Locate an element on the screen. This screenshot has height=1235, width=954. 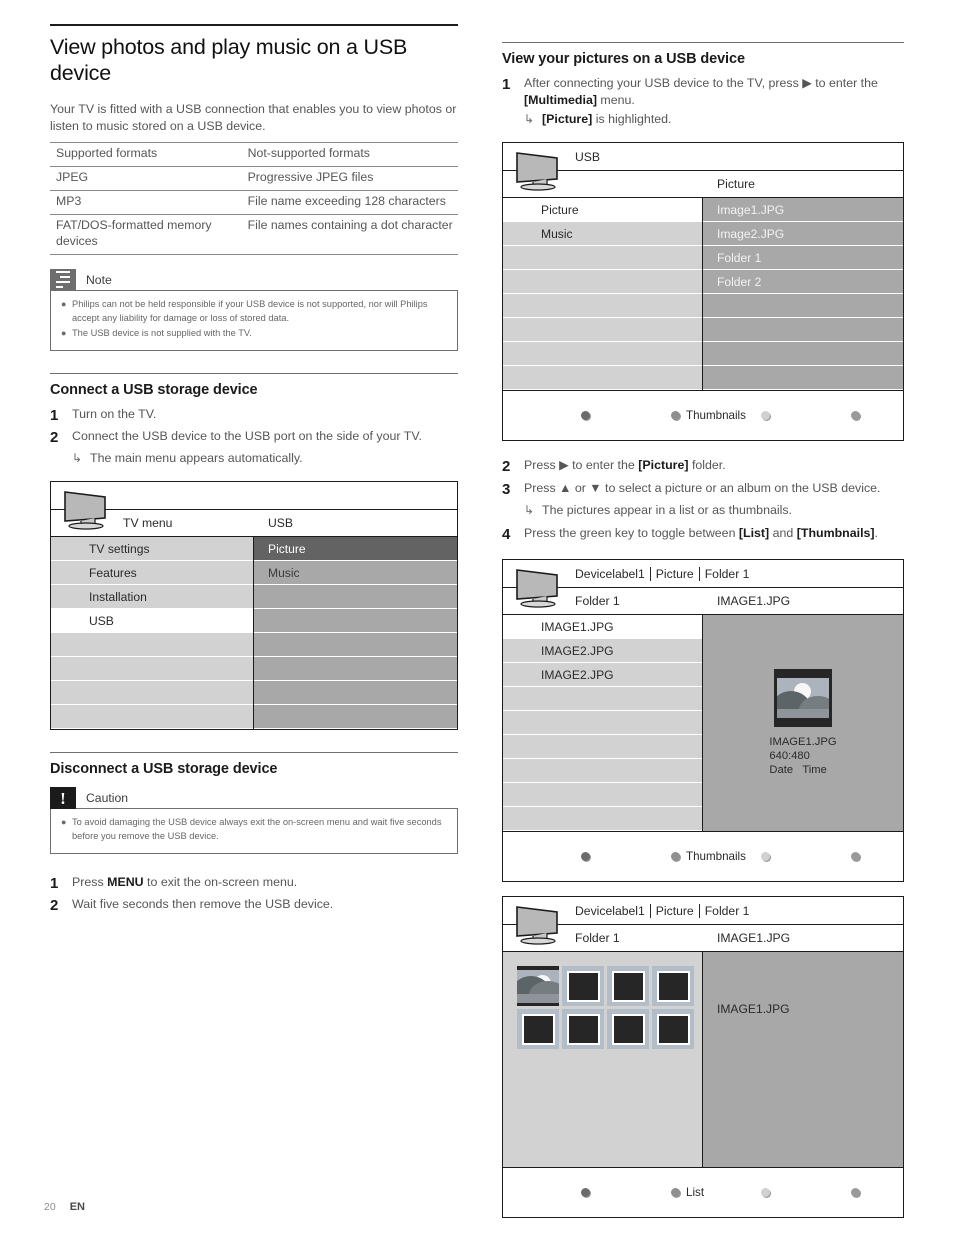
green-key-button: List is located at coordinates (687, 1192).